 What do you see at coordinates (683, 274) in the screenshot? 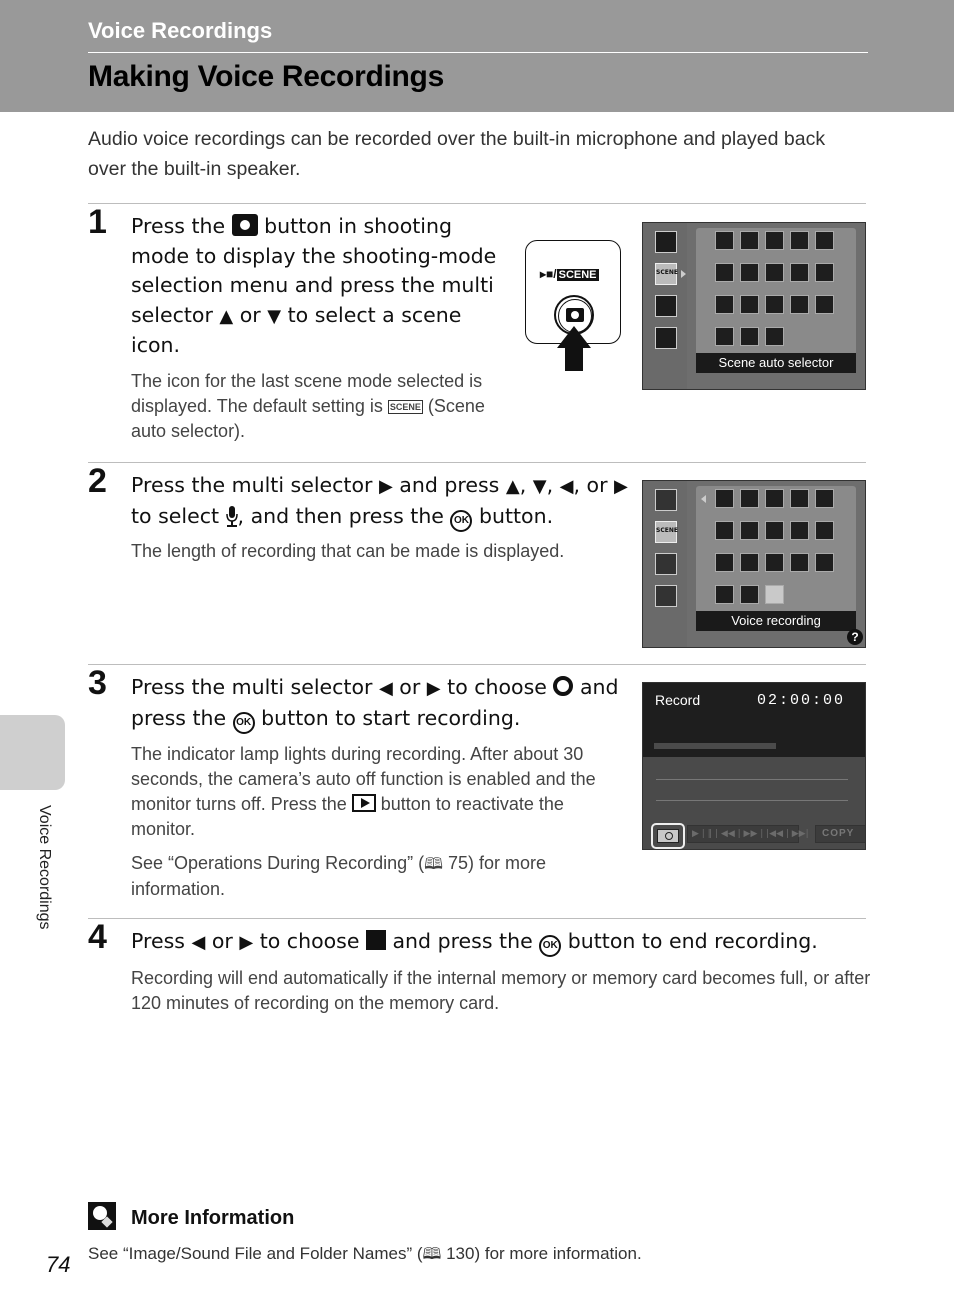
I see `submenu-pointer-icon` at bounding box center [683, 274].